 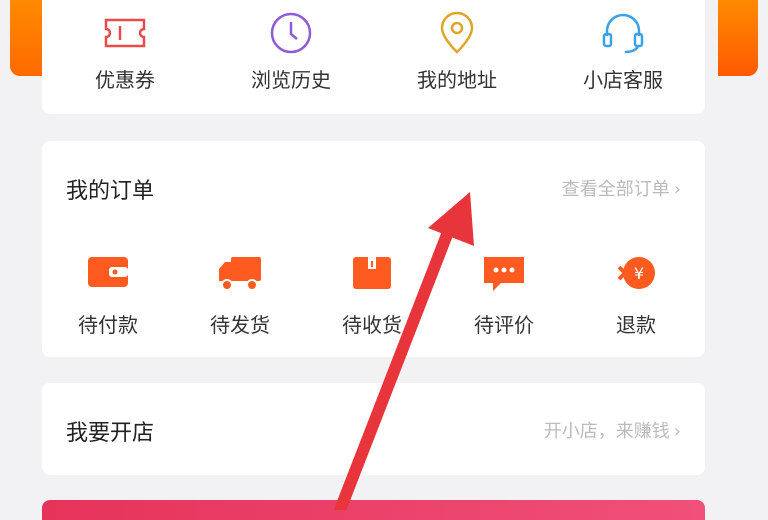 I want to click on headset-icon, so click(x=623, y=33).